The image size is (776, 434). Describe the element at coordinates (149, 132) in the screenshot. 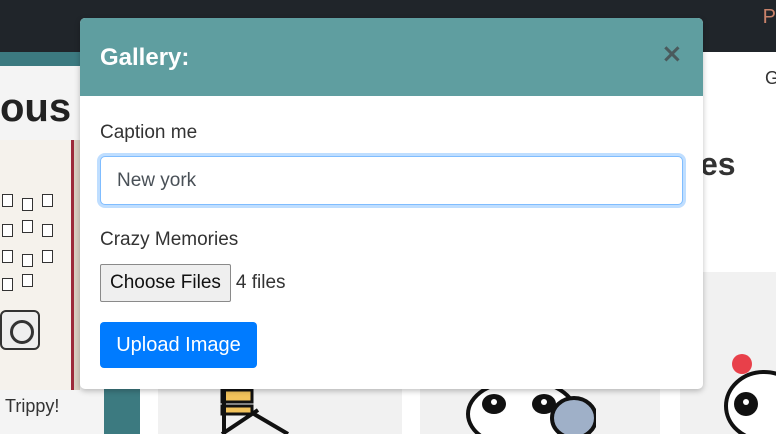

I see `caption-label: Caption me` at that location.